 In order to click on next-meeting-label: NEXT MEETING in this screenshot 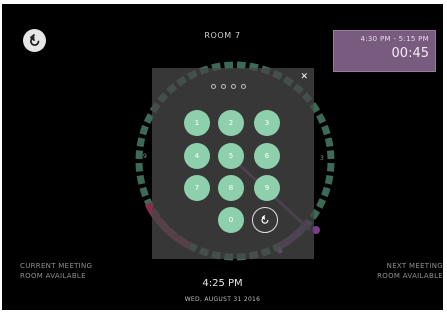, I will do `click(414, 266)`.